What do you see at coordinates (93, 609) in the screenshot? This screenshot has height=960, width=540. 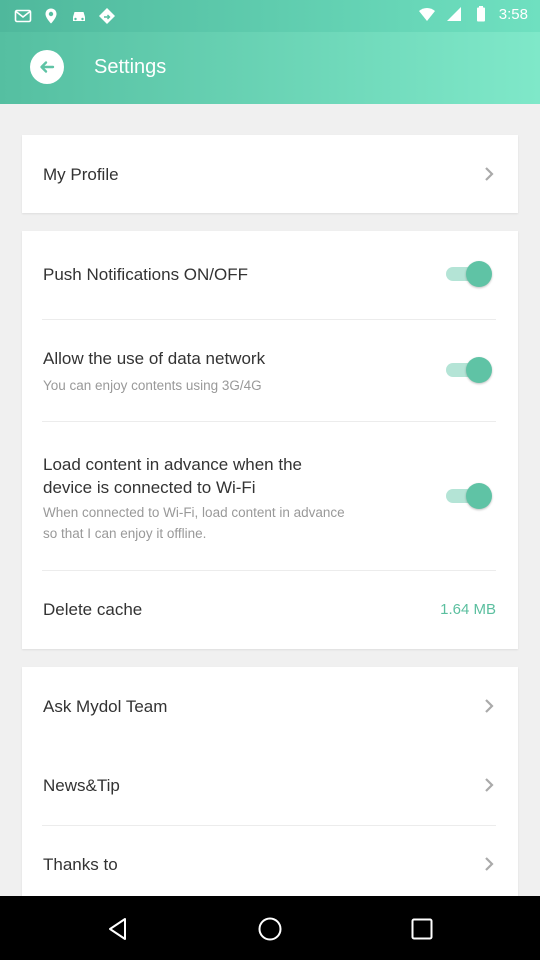 I see `delete-cache-label: Delete cache` at bounding box center [93, 609].